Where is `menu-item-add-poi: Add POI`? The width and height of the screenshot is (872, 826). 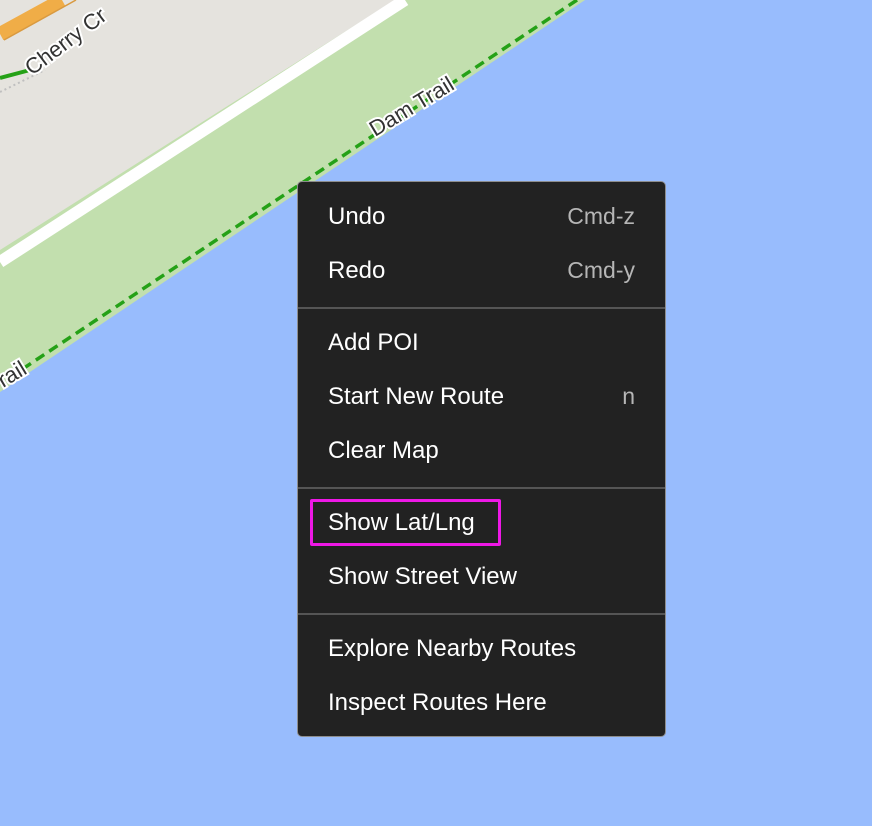
menu-item-add-poi: Add POI is located at coordinates (481, 344).